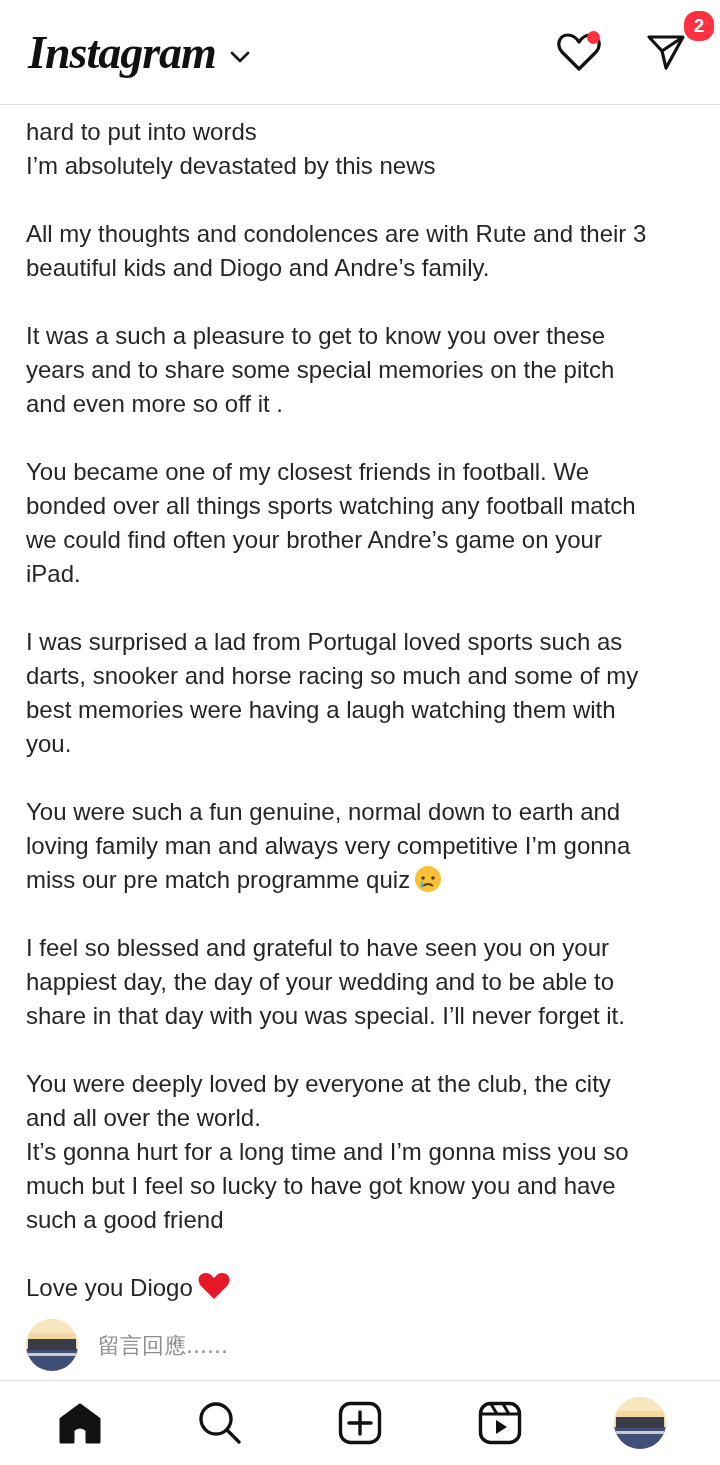 The height and width of the screenshot is (1465, 720). I want to click on instagram-logo: Instagram, so click(122, 52).